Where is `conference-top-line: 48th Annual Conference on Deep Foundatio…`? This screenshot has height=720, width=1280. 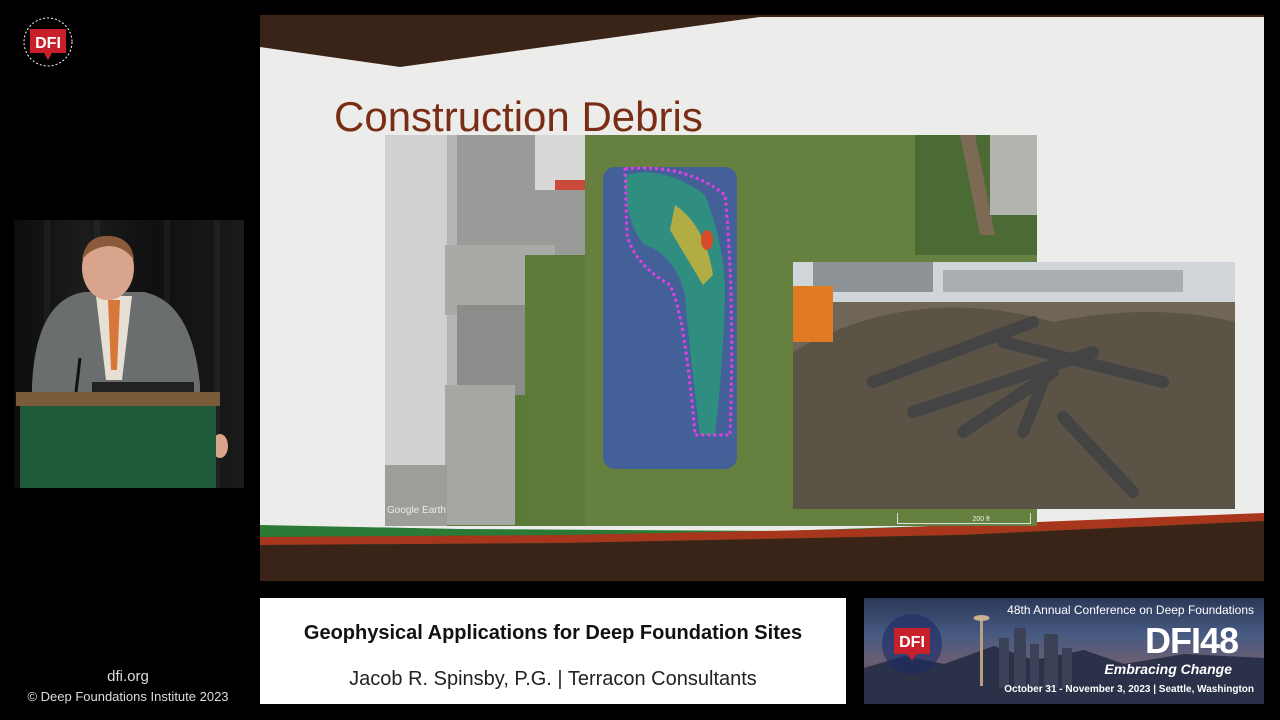 conference-top-line: 48th Annual Conference on Deep Foundatio… is located at coordinates (1130, 610).